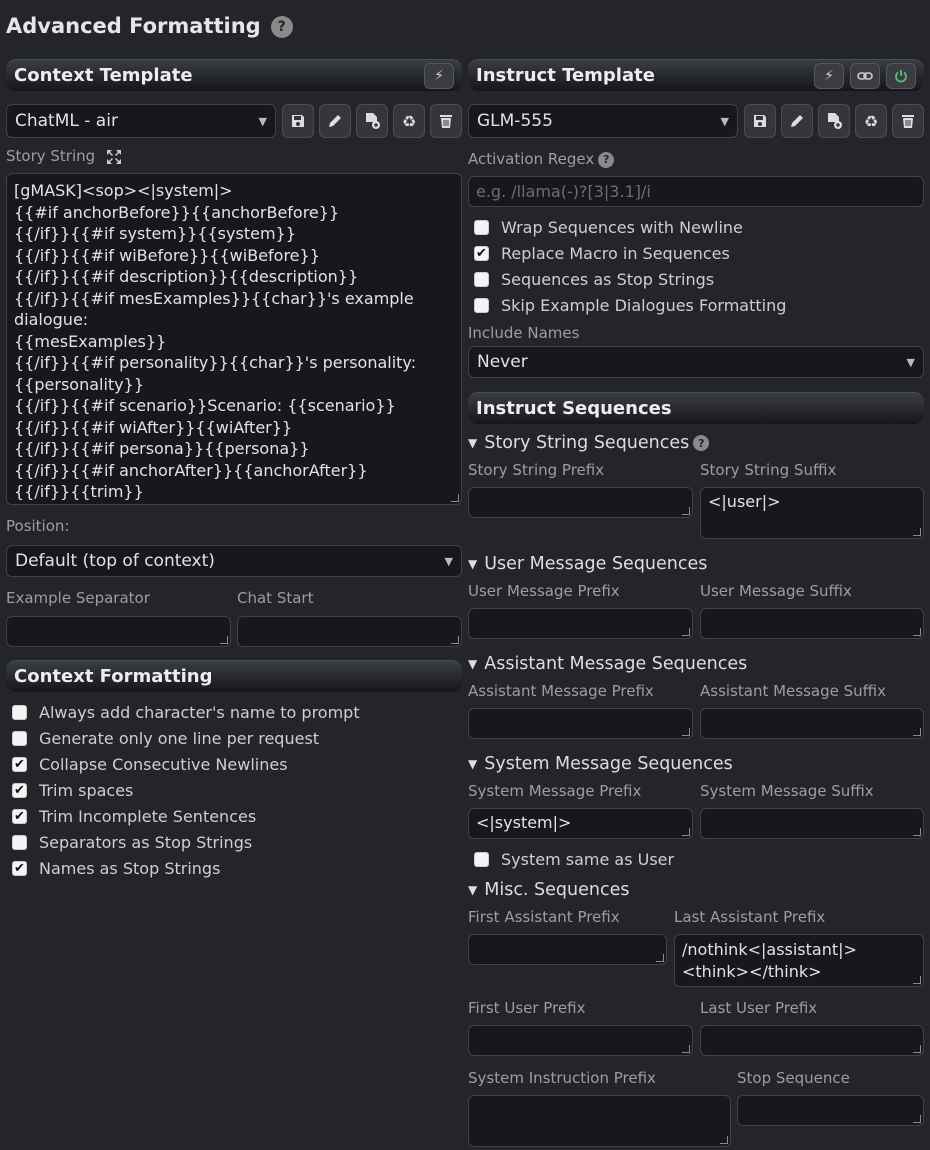  I want to click on option-label: System same as User, so click(588, 859).